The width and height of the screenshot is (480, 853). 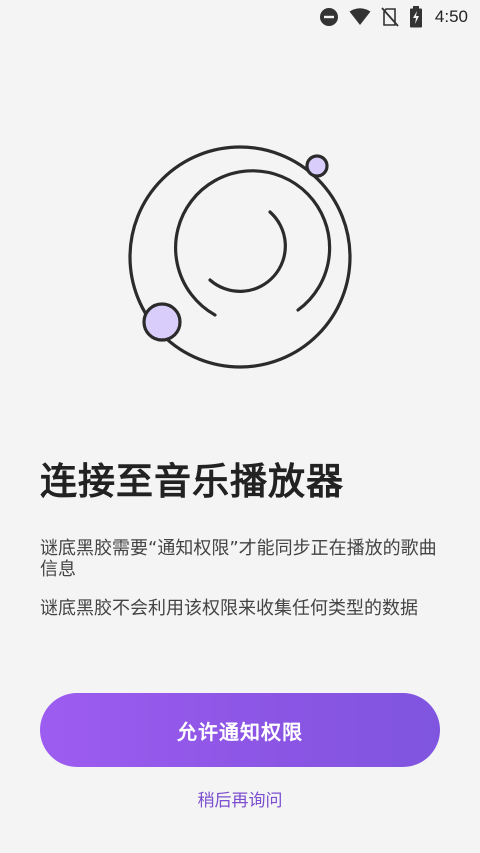 What do you see at coordinates (451, 16) in the screenshot?
I see `clock: 4:50` at bounding box center [451, 16].